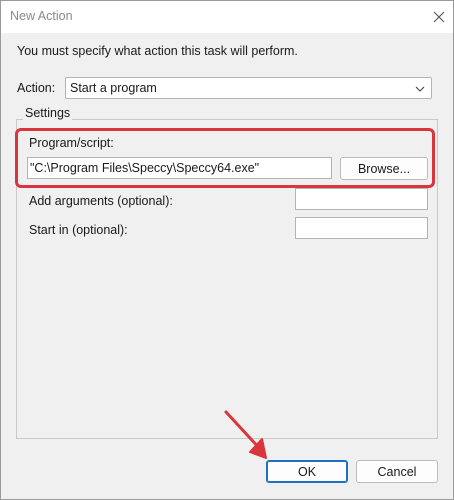  Describe the element at coordinates (179, 168) in the screenshot. I see `program-script-input: "C:\Program Files\Speccy\Speccy64.exe"` at that location.